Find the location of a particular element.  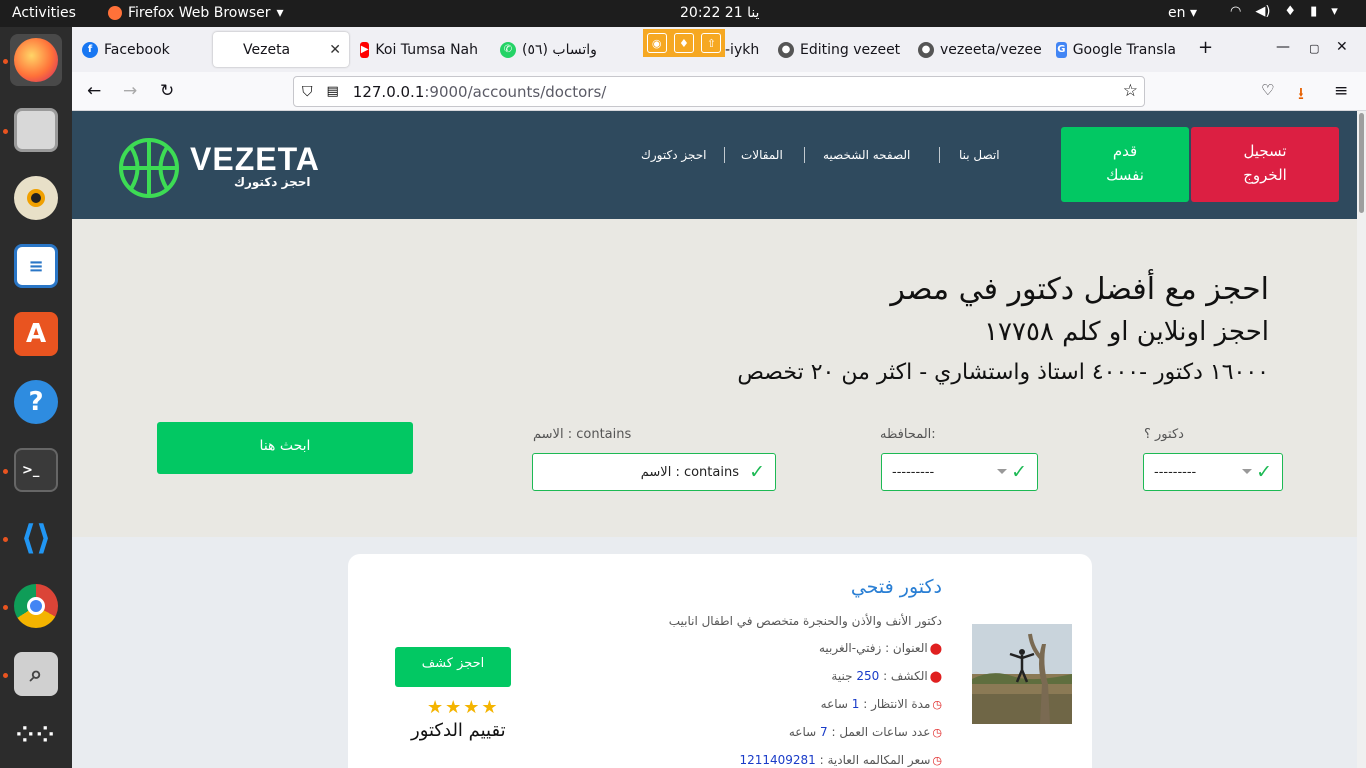

dock-chrome is located at coordinates (36, 606).